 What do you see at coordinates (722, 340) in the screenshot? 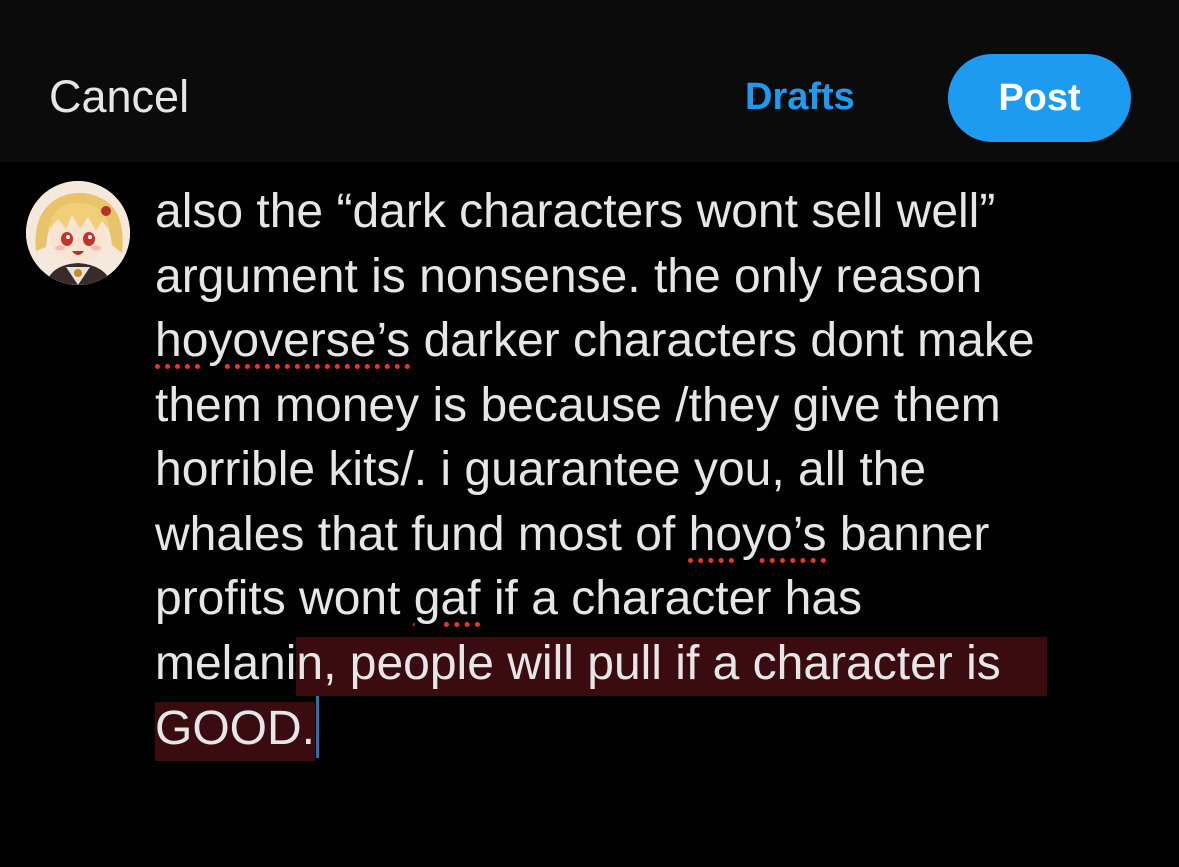
I see `text-fragment: darker characters dont make` at bounding box center [722, 340].